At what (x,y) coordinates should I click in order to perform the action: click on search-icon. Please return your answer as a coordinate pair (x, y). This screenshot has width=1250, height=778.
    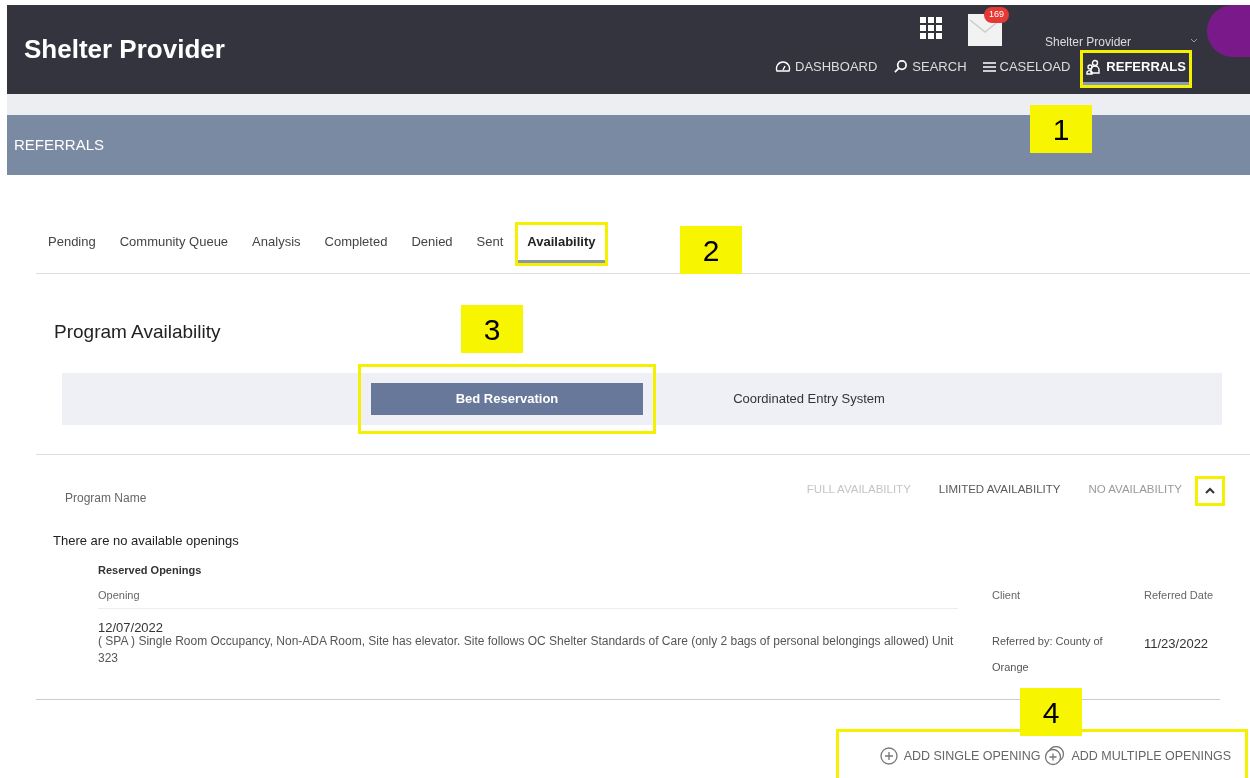
    Looking at the image, I should click on (901, 67).